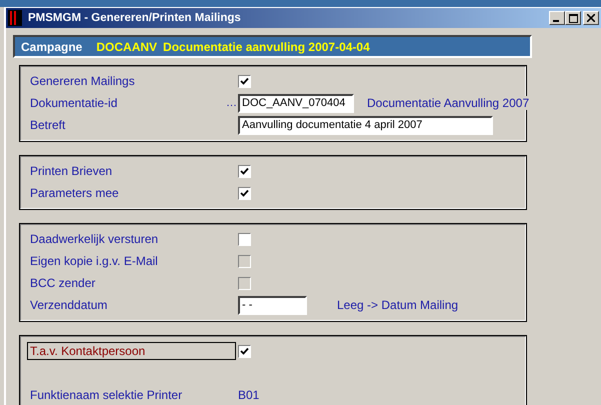 The height and width of the screenshot is (405, 601). What do you see at coordinates (135, 18) in the screenshot?
I see `window-title: PMSMGM - Genereren/Printen Mailings` at bounding box center [135, 18].